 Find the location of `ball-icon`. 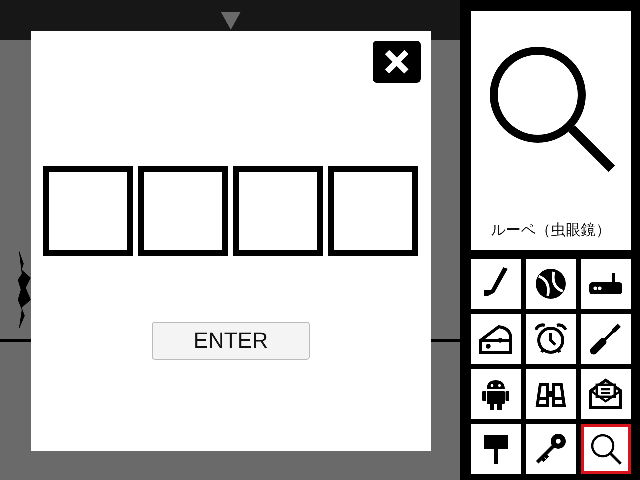

ball-icon is located at coordinates (551, 284).